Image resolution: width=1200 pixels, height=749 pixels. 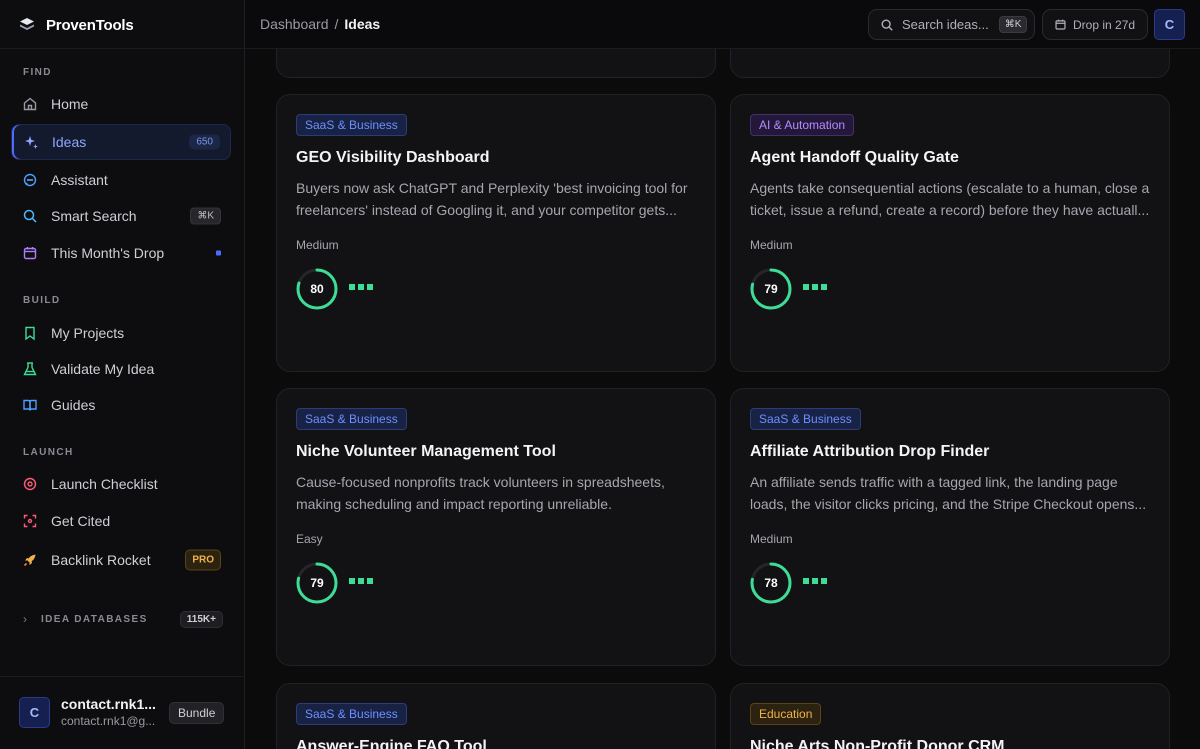 I want to click on sidebar-item-label: Guides, so click(x=73, y=405).